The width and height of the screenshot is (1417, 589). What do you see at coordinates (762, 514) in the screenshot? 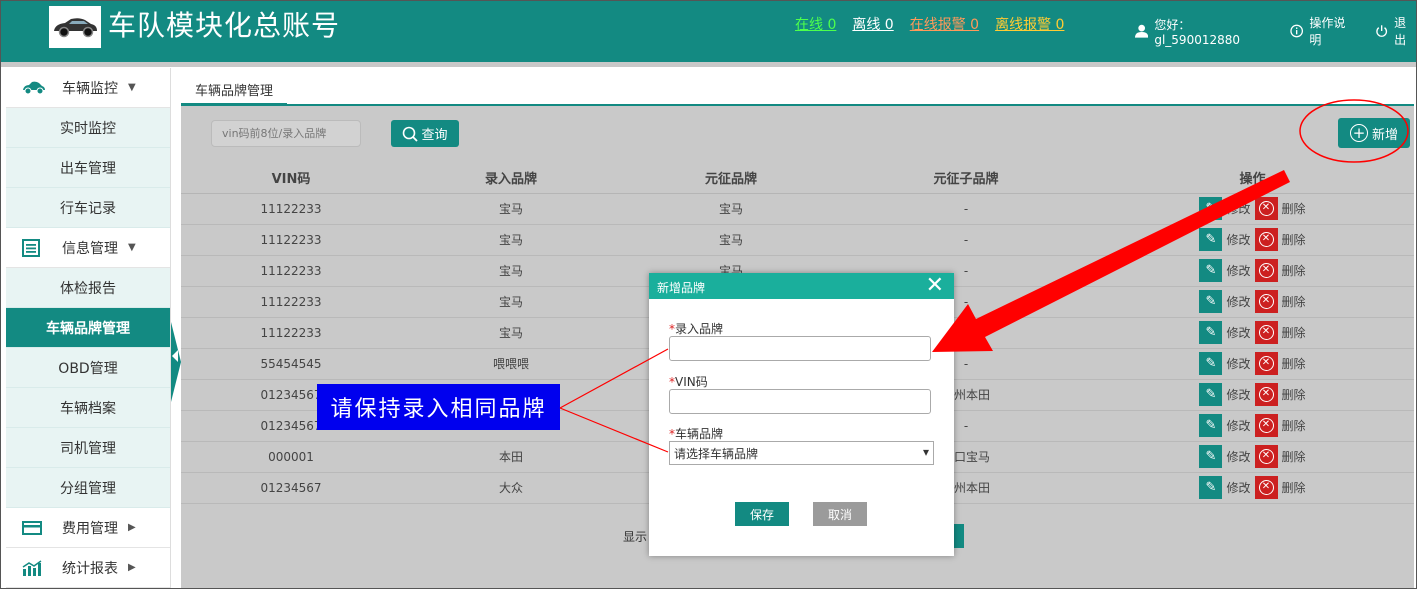
I see `save-button: 保存` at bounding box center [762, 514].